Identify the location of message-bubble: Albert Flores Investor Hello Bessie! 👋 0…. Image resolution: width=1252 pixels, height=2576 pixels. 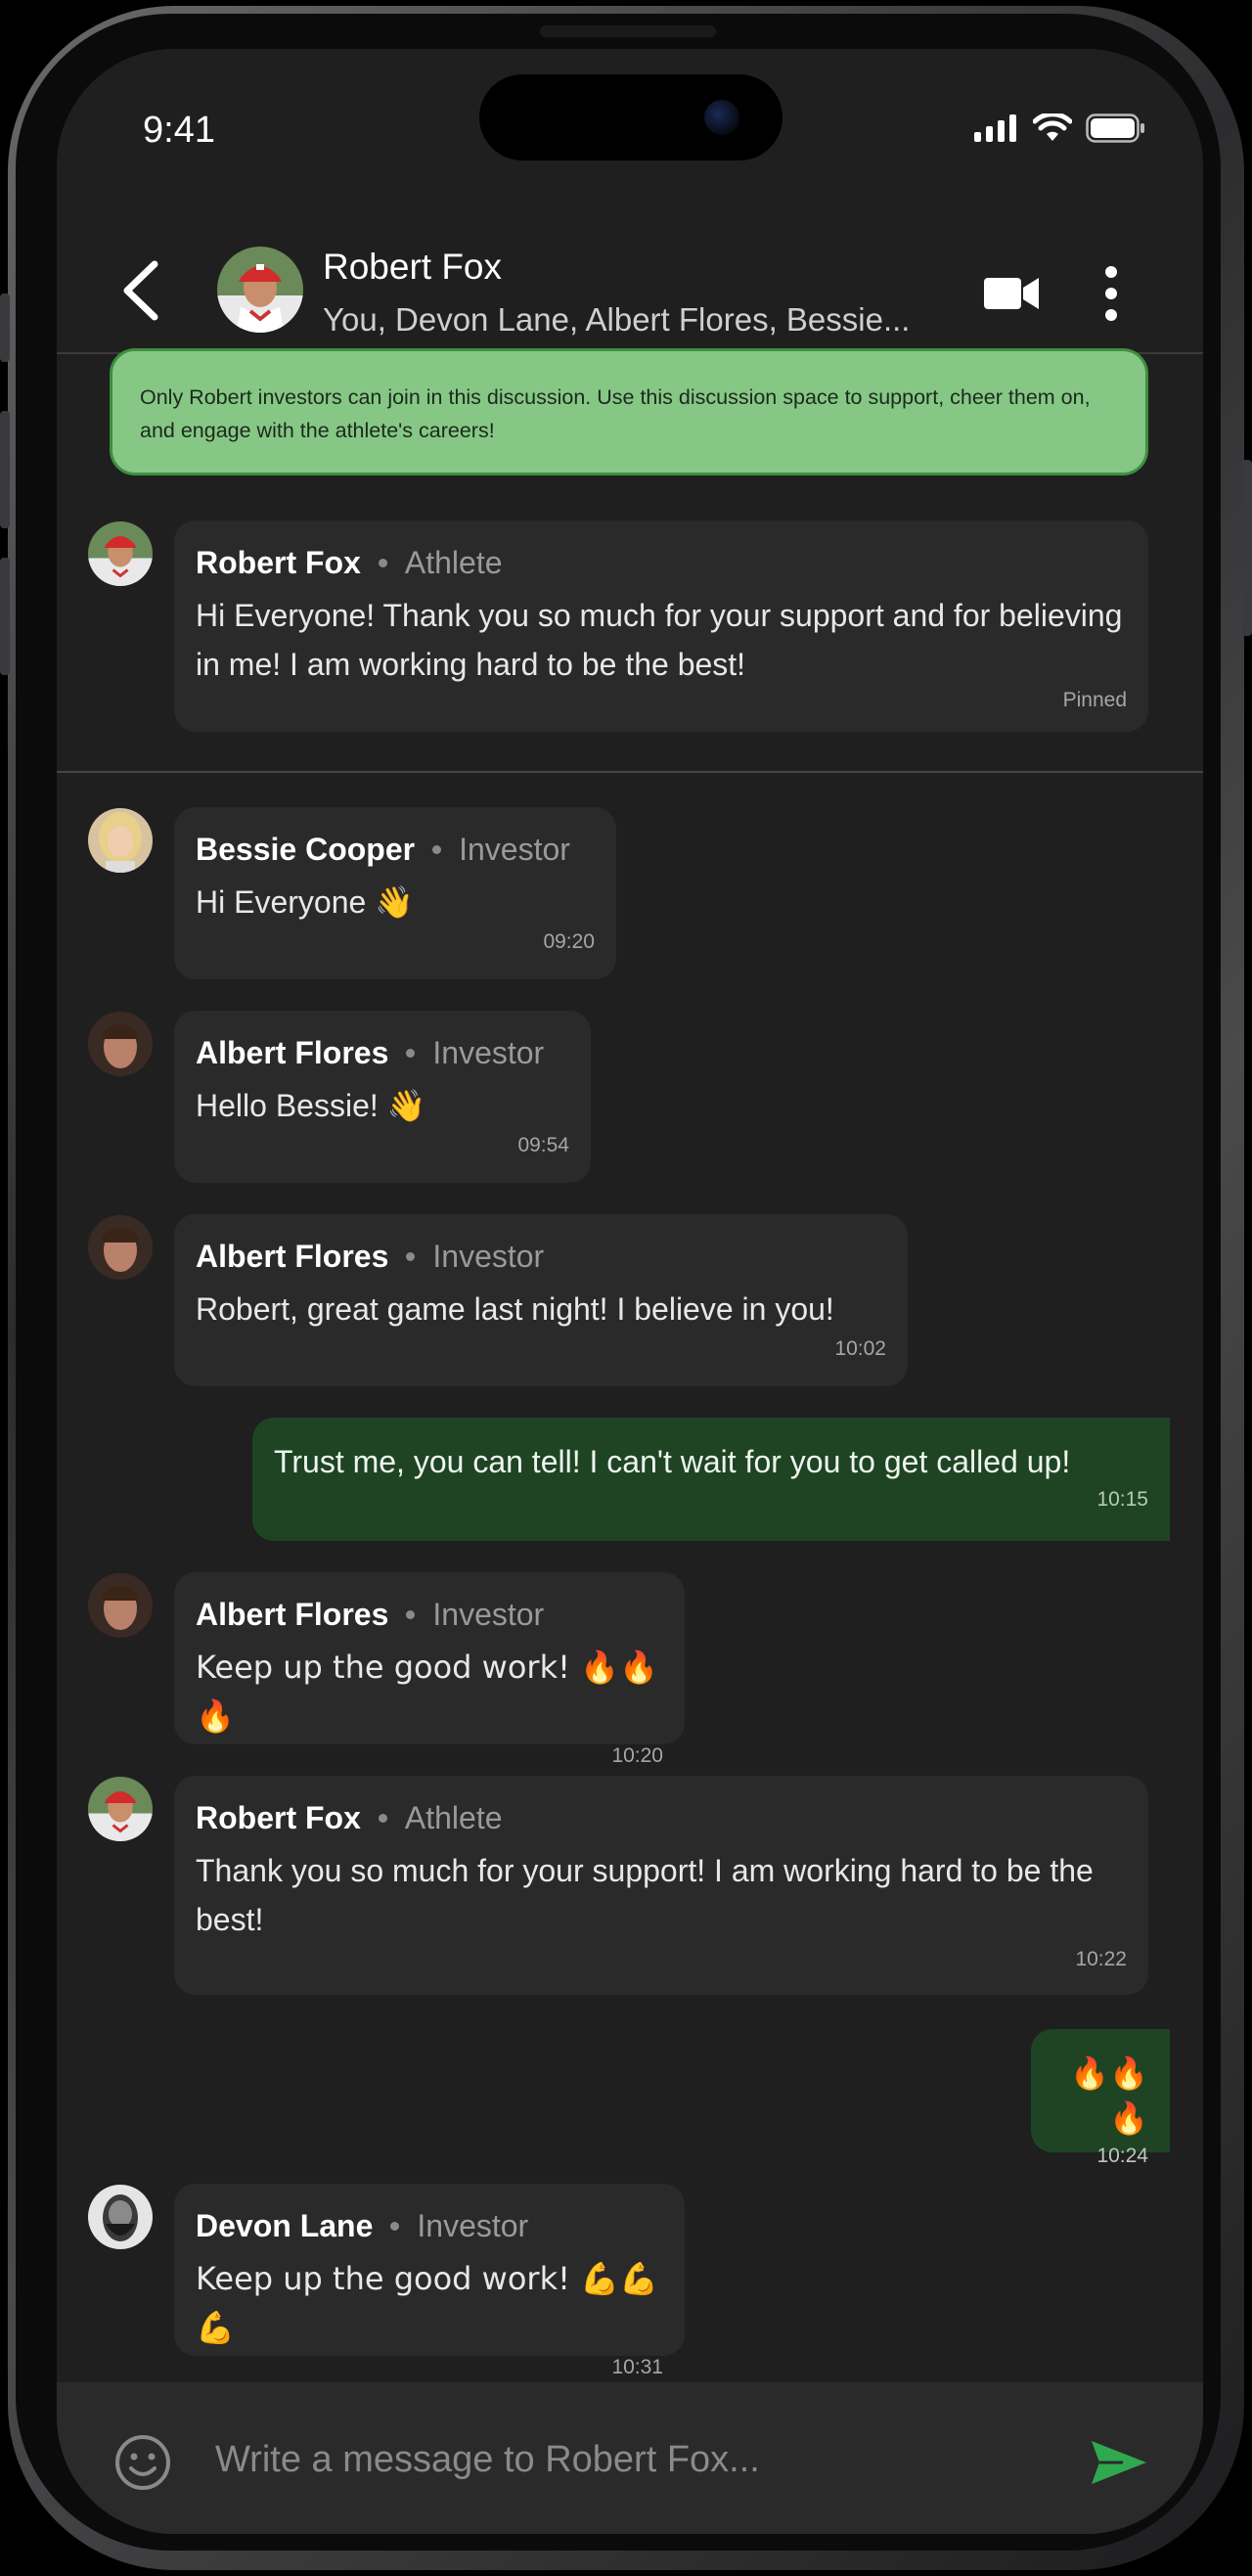
(382, 1097).